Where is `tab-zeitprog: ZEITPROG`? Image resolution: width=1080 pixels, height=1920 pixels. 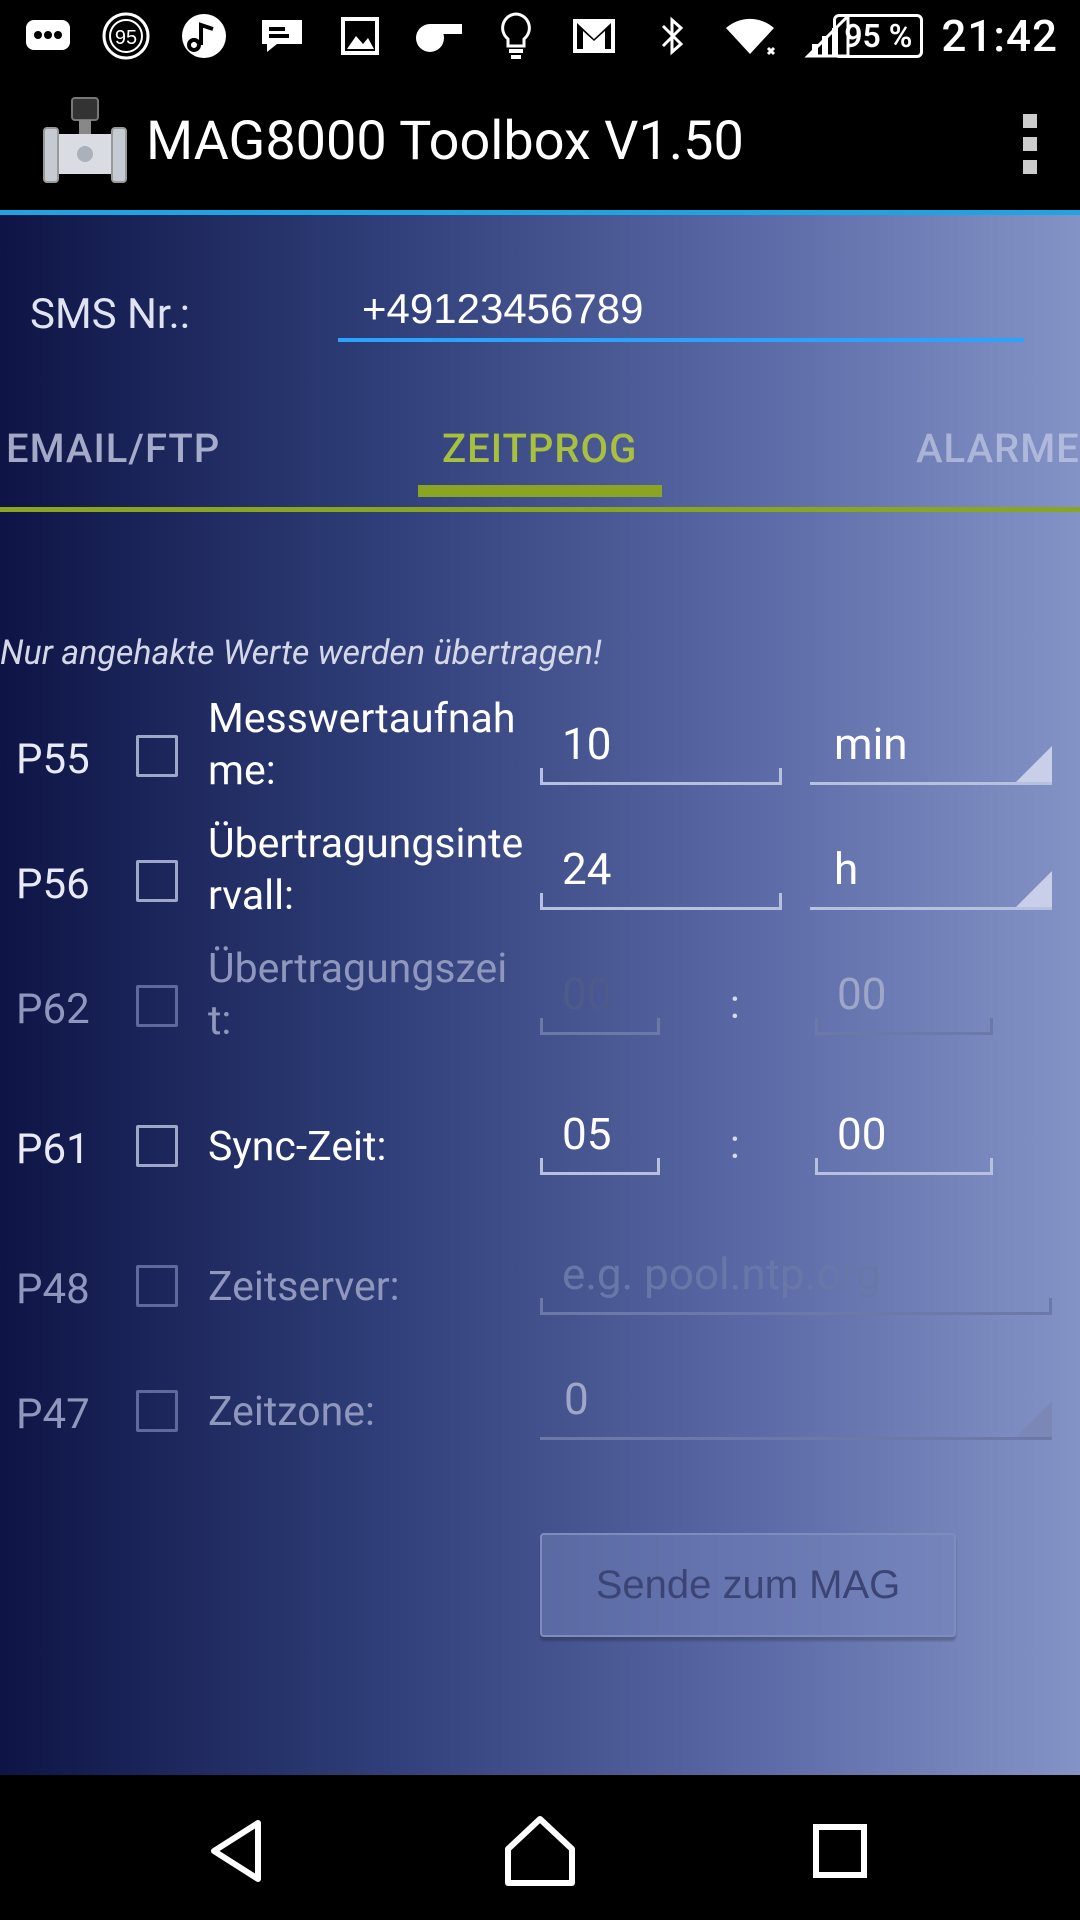 tab-zeitprog: ZEITPROG is located at coordinates (539, 448).